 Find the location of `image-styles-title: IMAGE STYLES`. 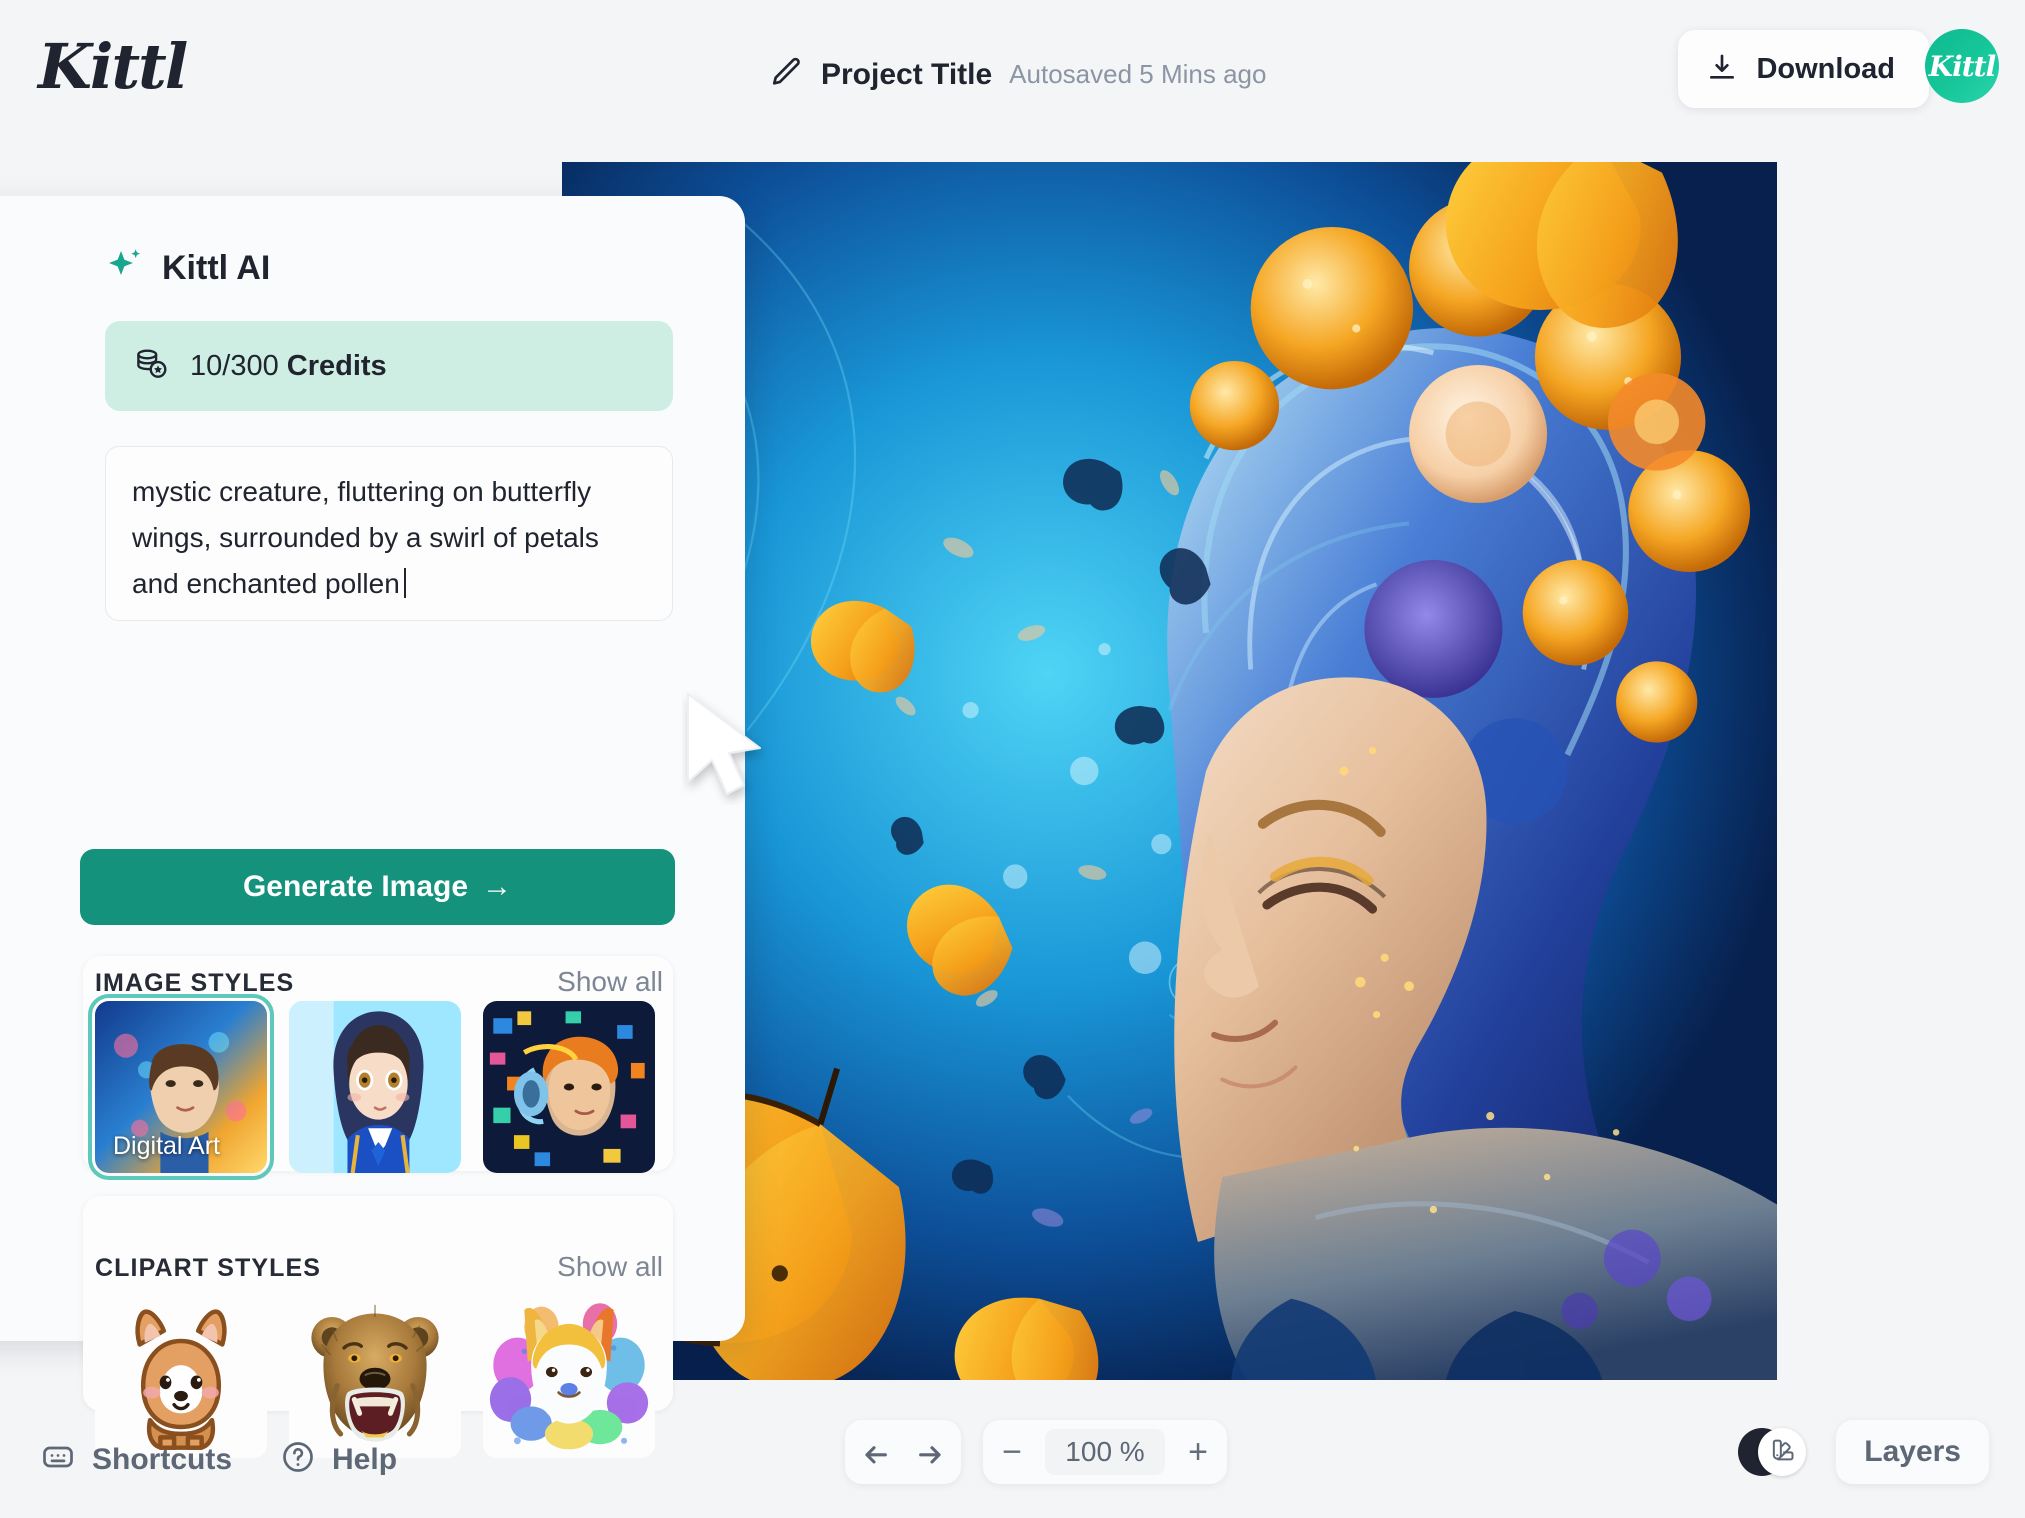

image-styles-title: IMAGE STYLES is located at coordinates (195, 983).